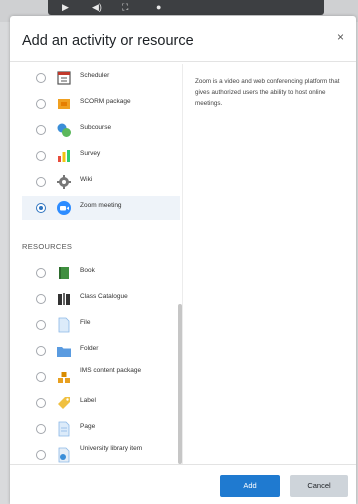 The image size is (358, 504). Describe the element at coordinates (319, 486) in the screenshot. I see `cancel-button: Cancel` at that location.